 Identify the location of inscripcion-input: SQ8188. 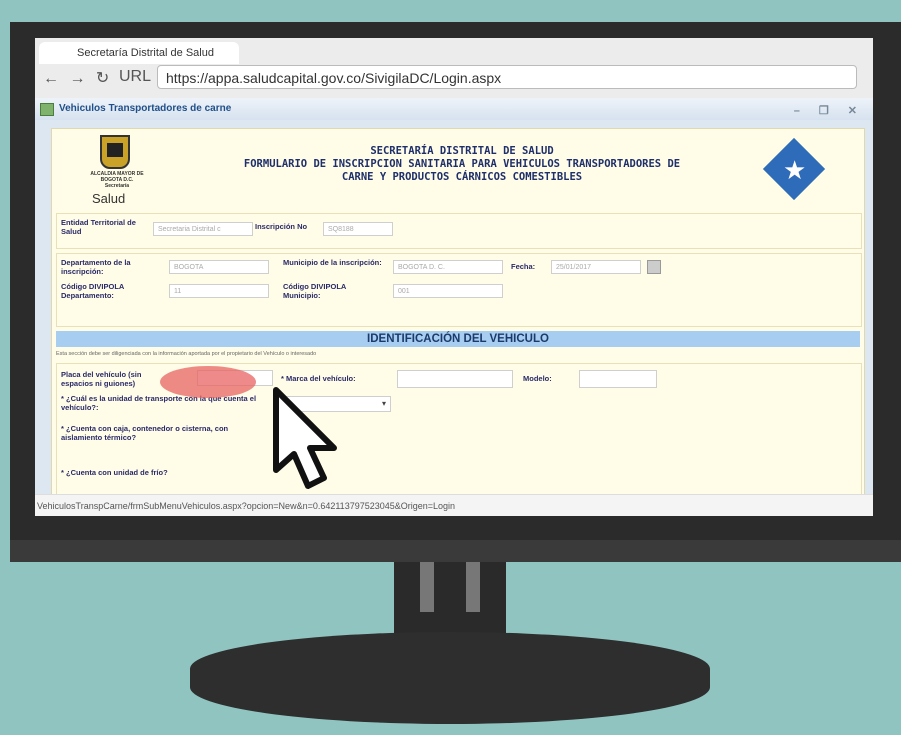
(358, 229).